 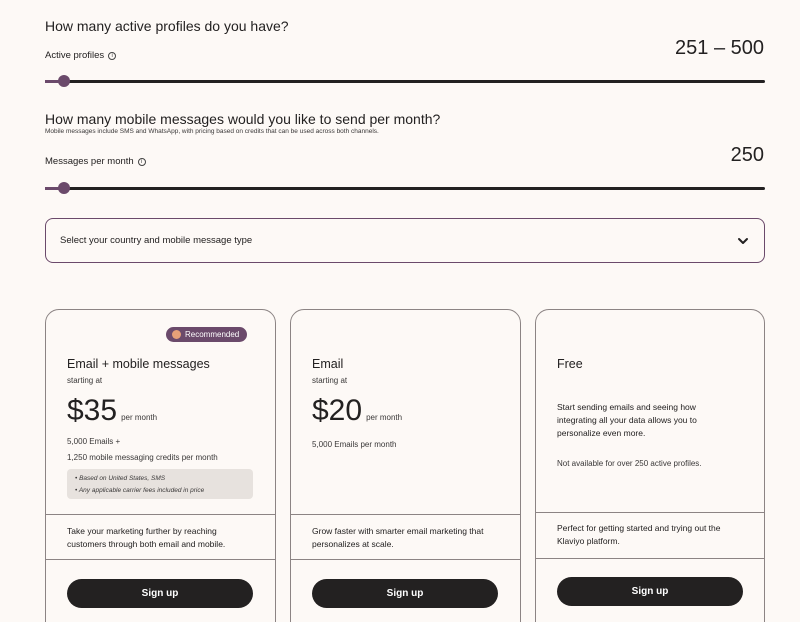 I want to click on plan-title: Email, so click(x=328, y=364).